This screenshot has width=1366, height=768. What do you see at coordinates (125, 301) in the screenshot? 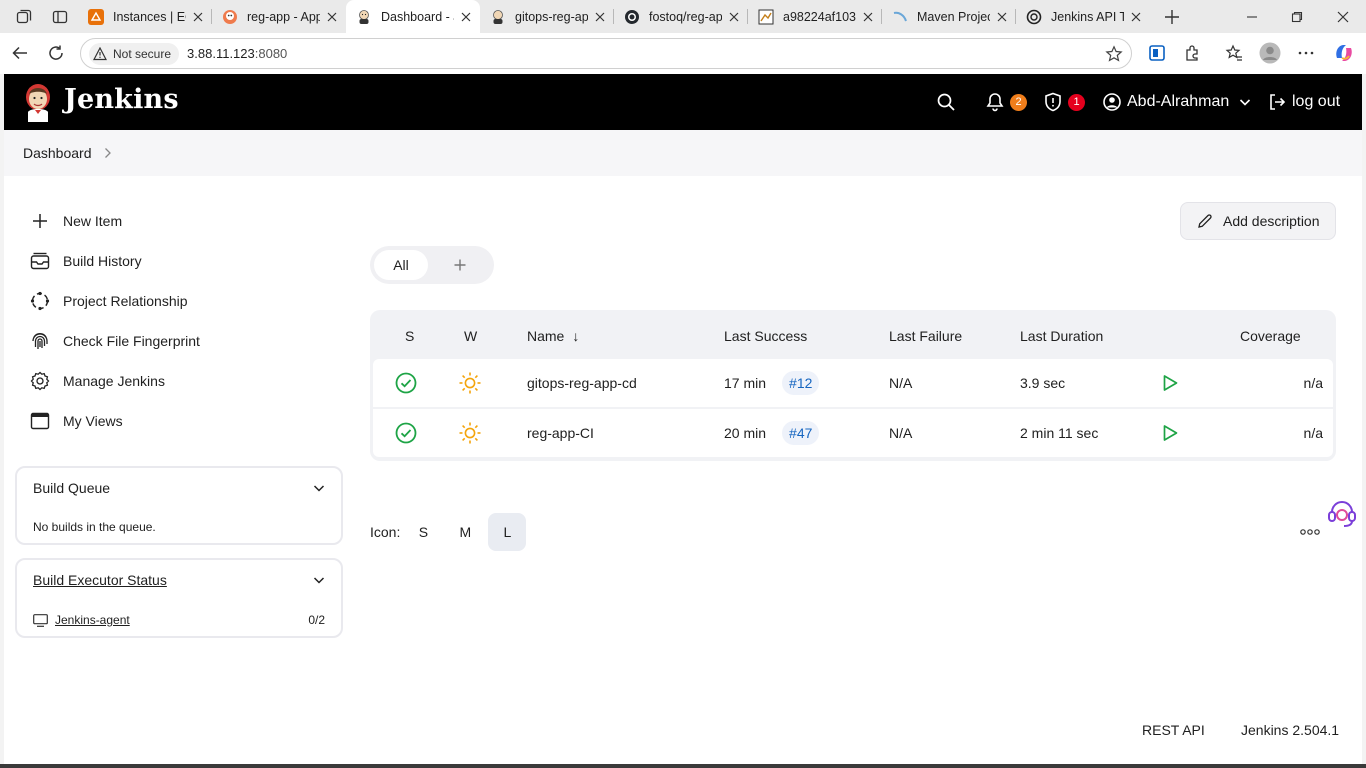
I see `sidebar-item-label: Project Relationship` at bounding box center [125, 301].